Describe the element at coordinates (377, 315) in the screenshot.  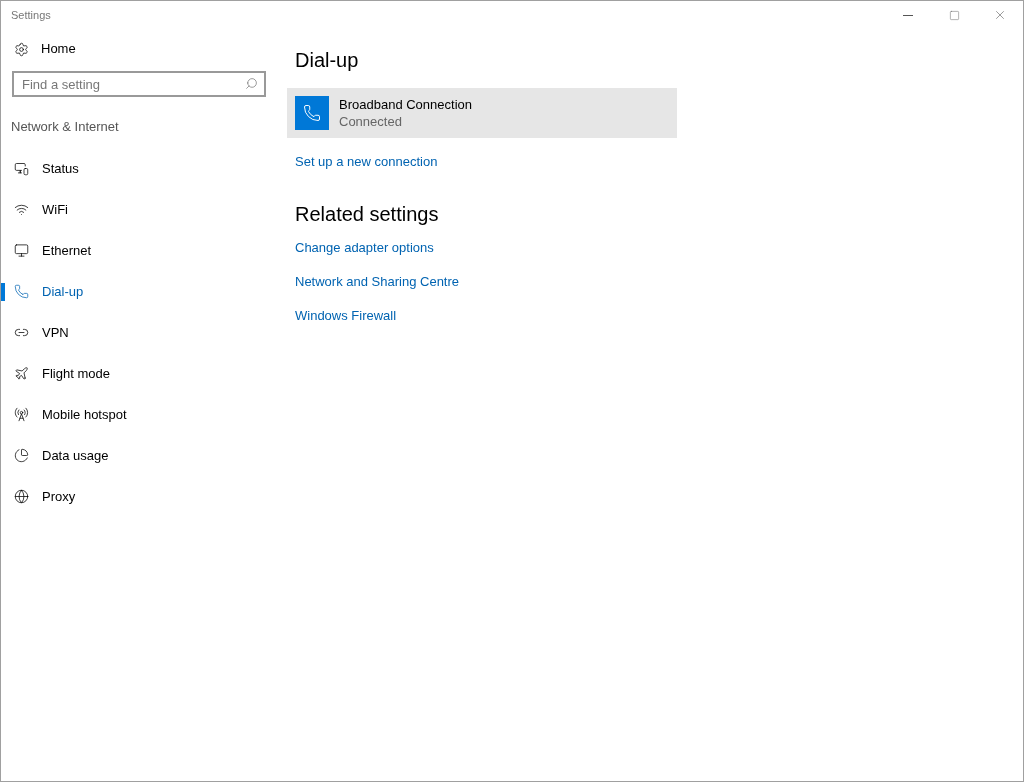
I see `related-link: Windows Firewall` at that location.